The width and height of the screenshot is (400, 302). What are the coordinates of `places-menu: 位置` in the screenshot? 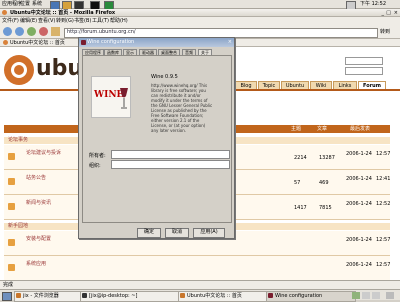 It's located at (25, 4).